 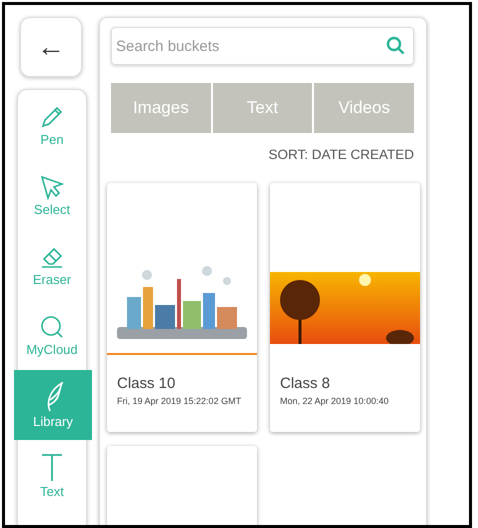 What do you see at coordinates (341, 154) in the screenshot?
I see `sort-label: SORT: DATE CREATED` at bounding box center [341, 154].